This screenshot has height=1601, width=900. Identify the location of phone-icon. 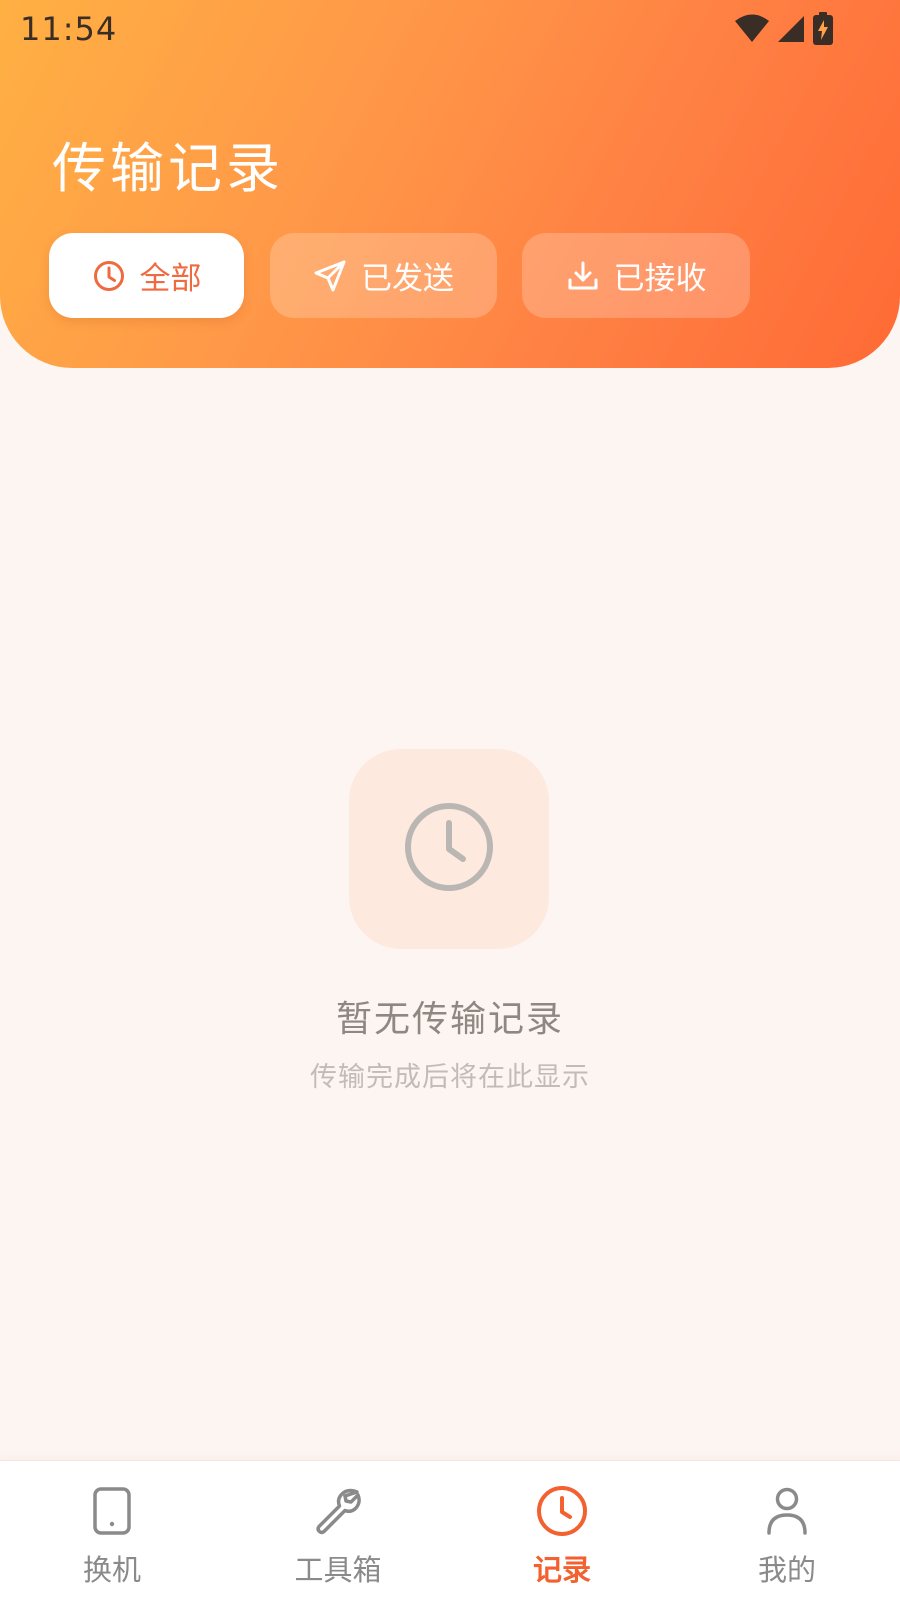
(112, 1511).